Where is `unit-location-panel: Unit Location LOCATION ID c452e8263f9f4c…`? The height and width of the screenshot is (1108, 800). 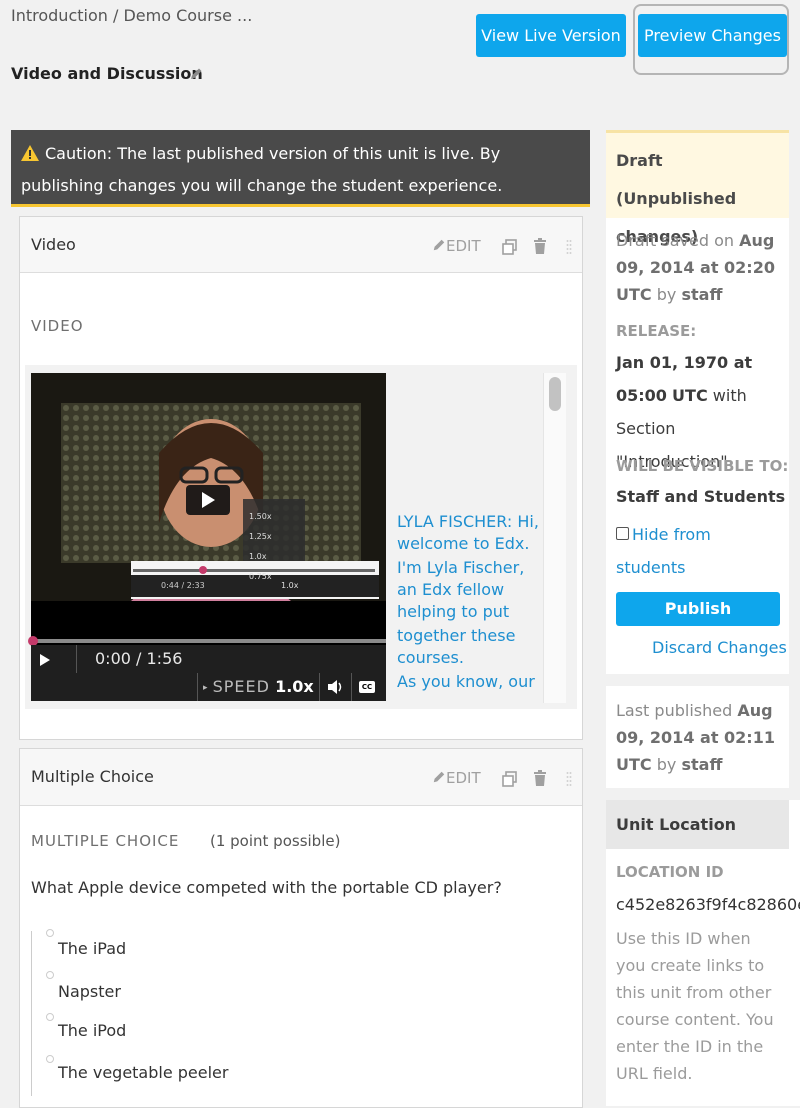
unit-location-panel: Unit Location LOCATION ID c452e8263f9f4c… is located at coordinates (703, 953).